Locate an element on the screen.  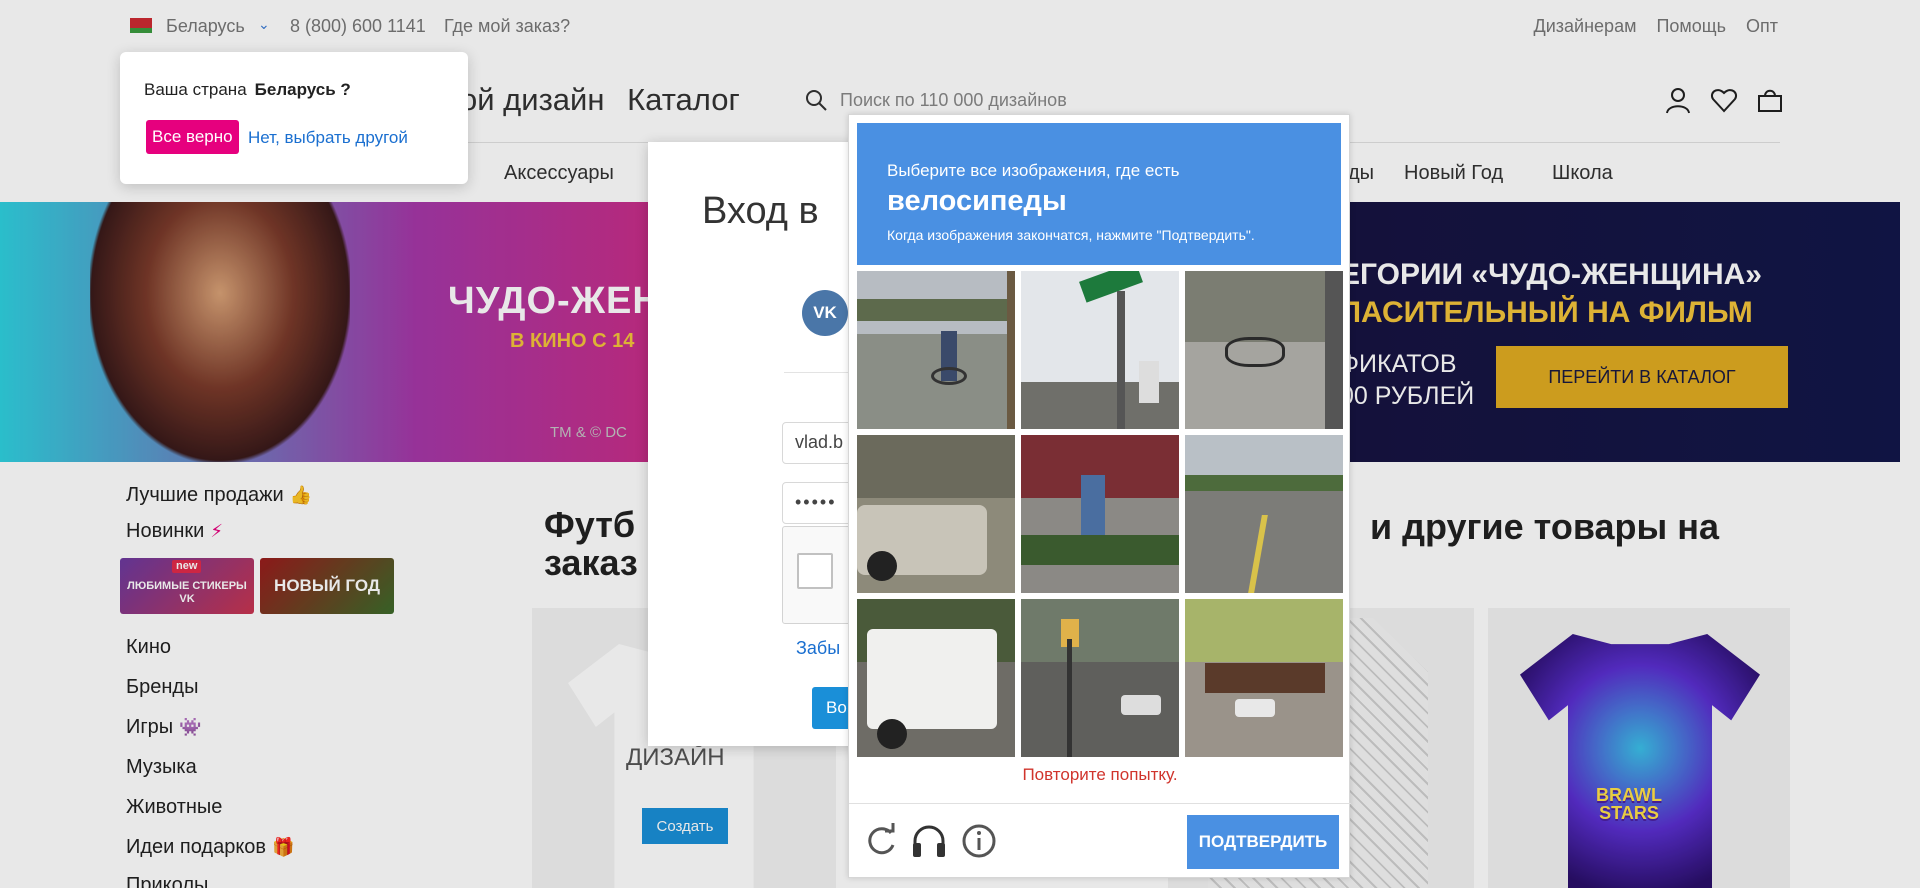
country-name: Беларусь ? is located at coordinates (302, 89).